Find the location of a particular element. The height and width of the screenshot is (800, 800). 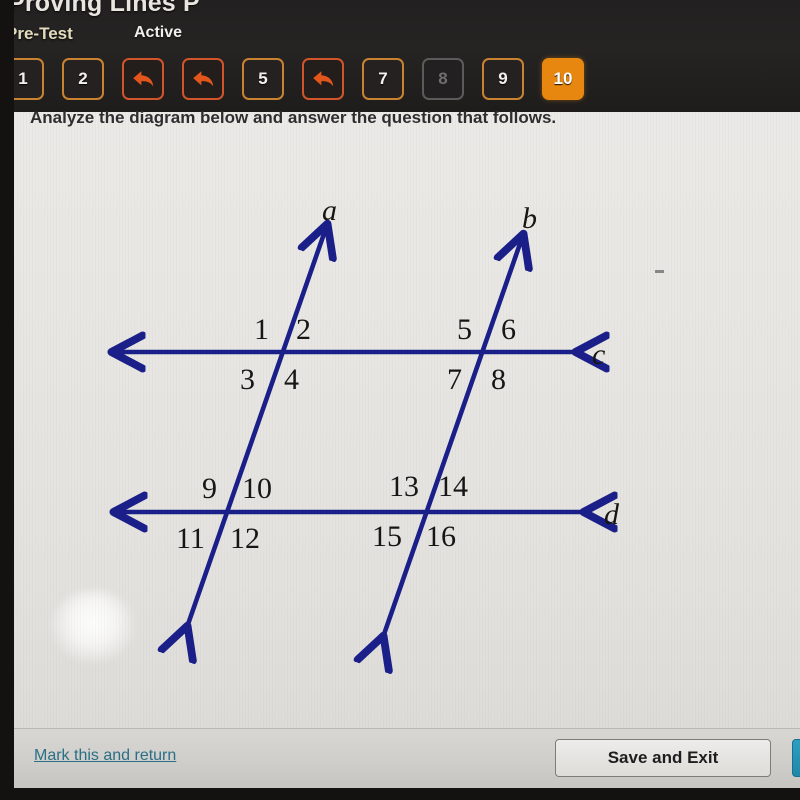

line-label-d: d is located at coordinates (611, 514).